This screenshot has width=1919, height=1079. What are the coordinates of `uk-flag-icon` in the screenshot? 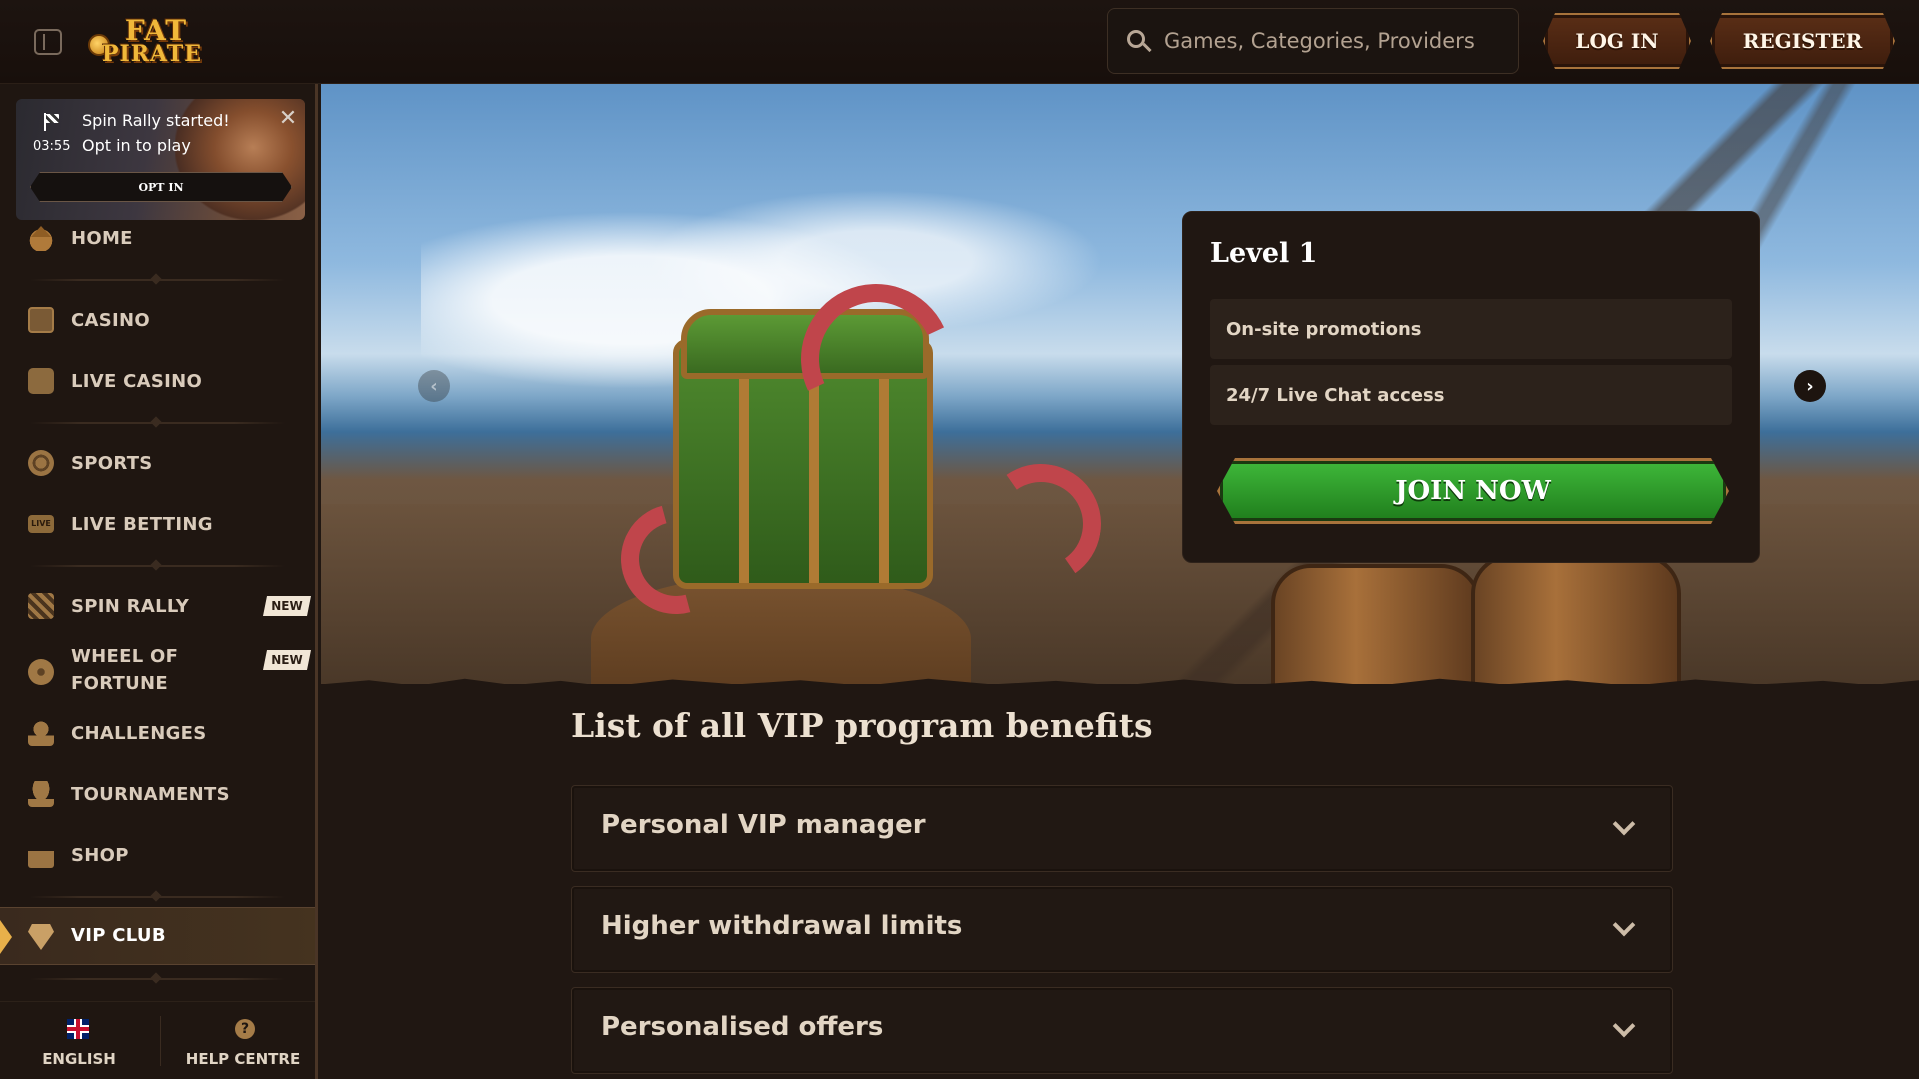 It's located at (78, 1029).